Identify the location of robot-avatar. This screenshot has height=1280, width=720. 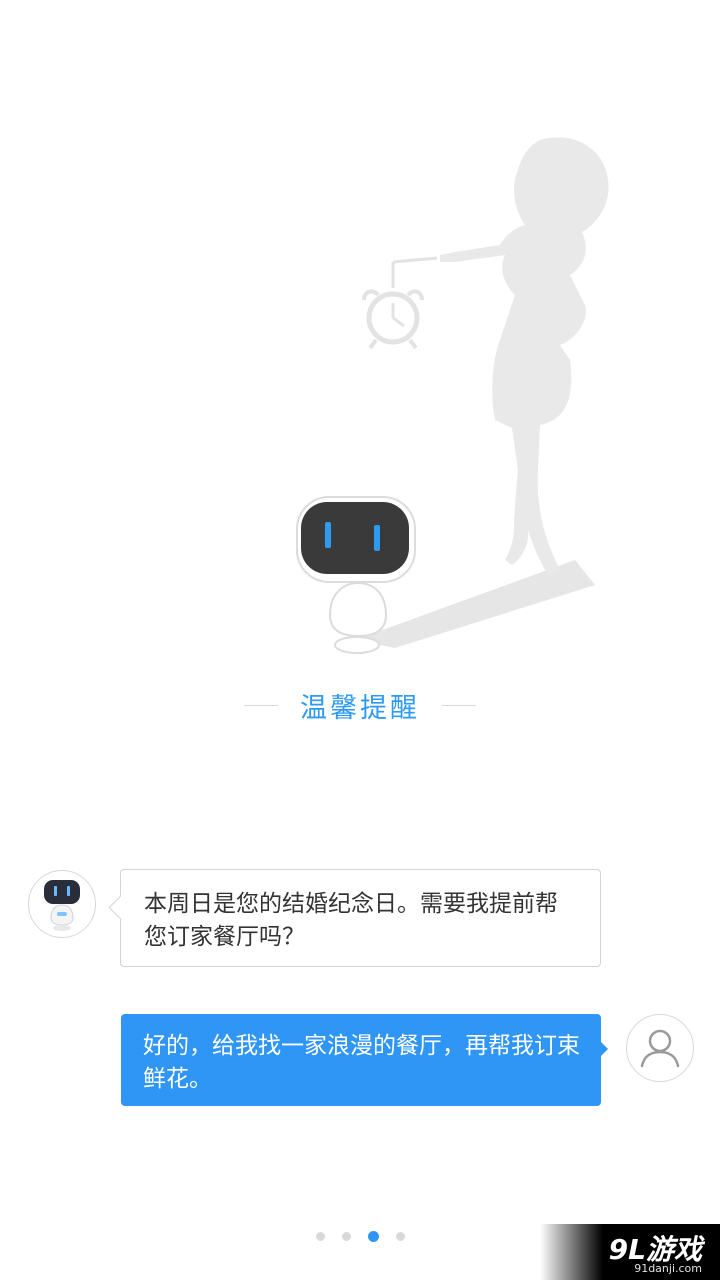
(62, 904).